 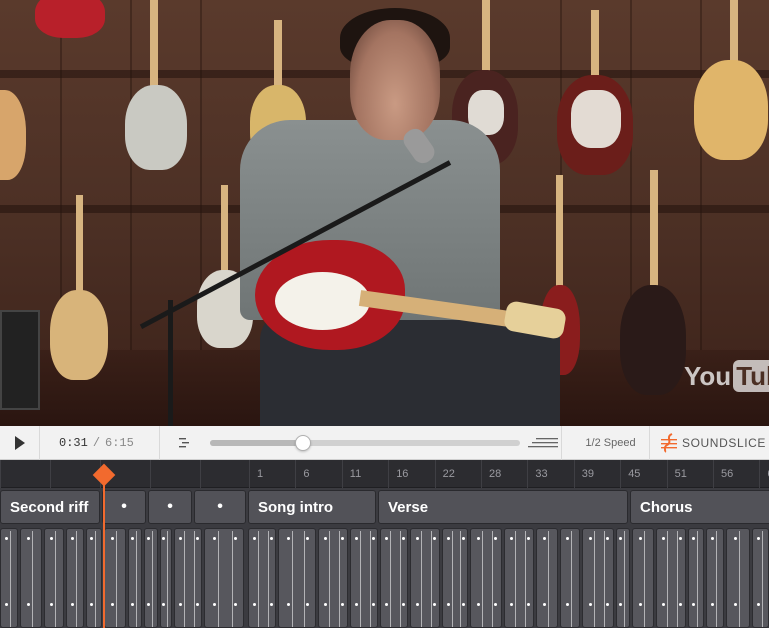 What do you see at coordinates (689, 474) in the screenshot?
I see `ruler-cell: 51` at bounding box center [689, 474].